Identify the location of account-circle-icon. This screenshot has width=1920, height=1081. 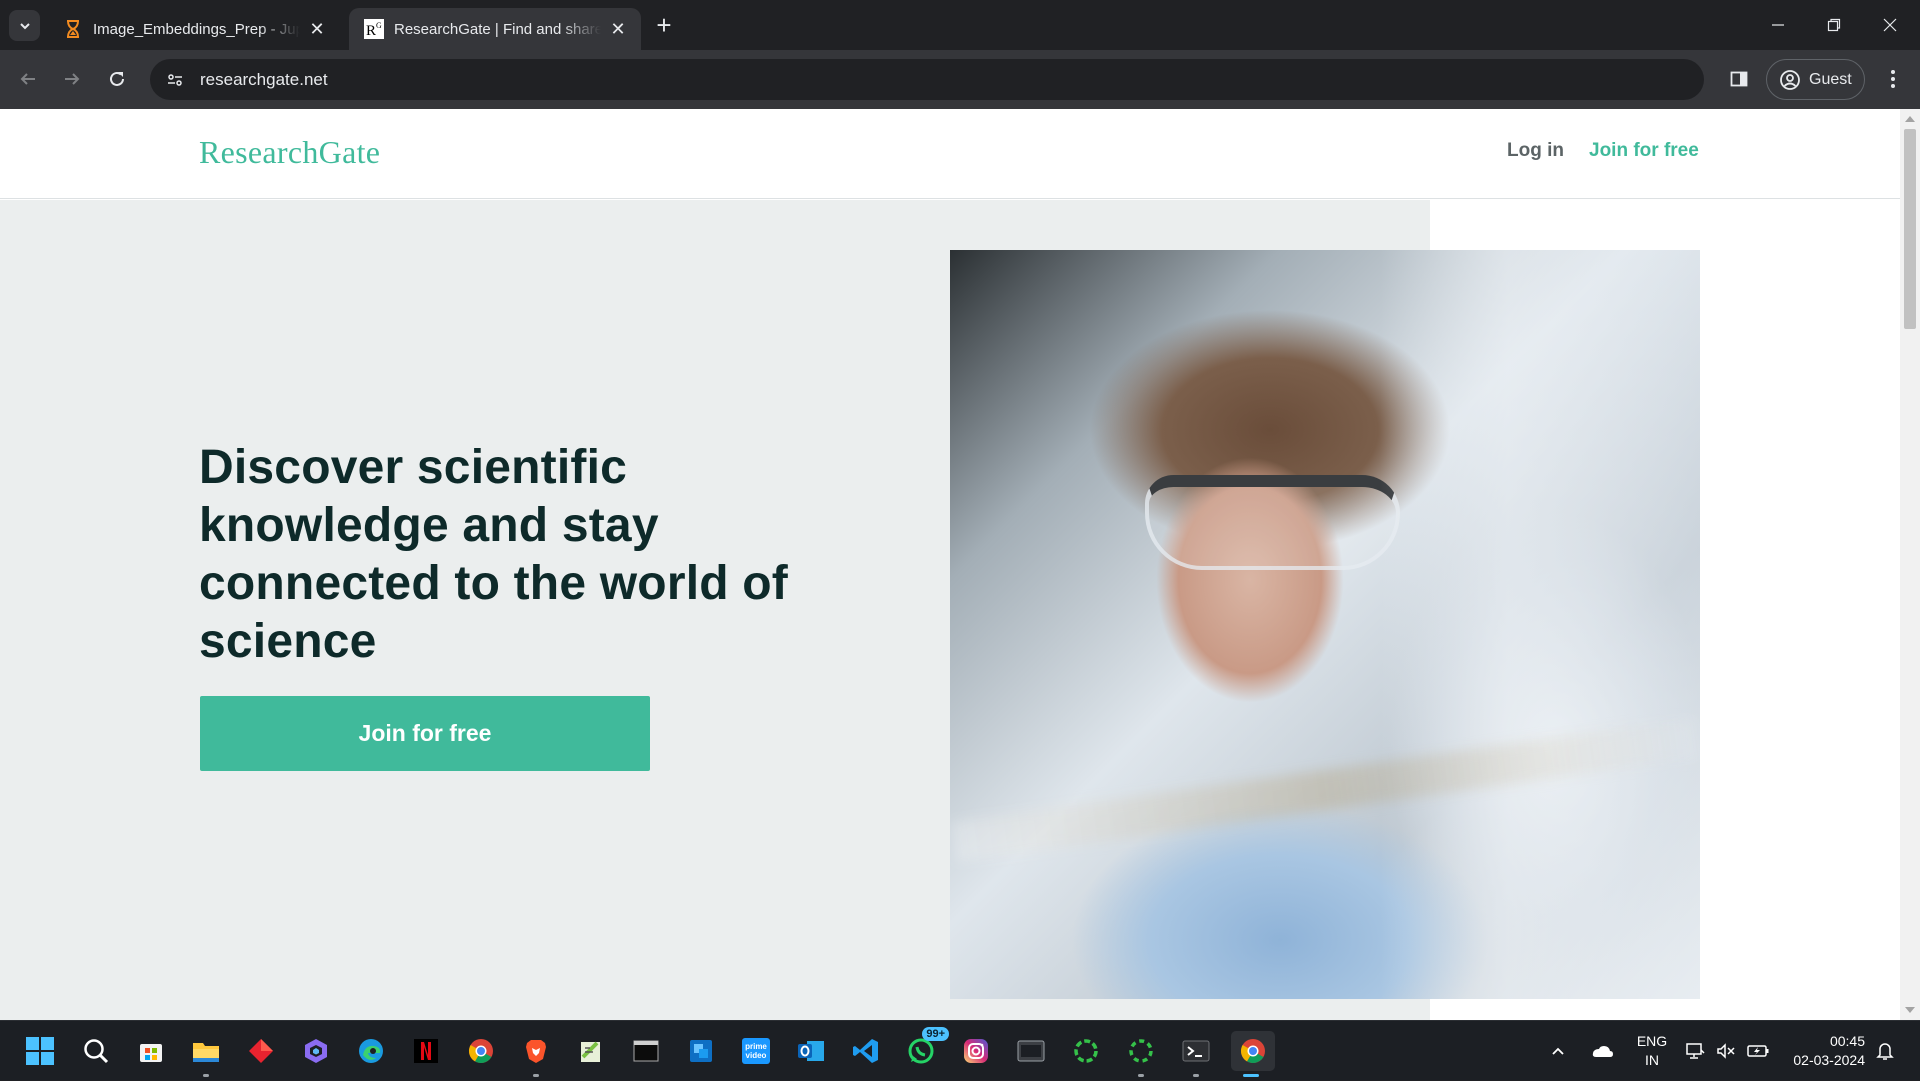
(1790, 80).